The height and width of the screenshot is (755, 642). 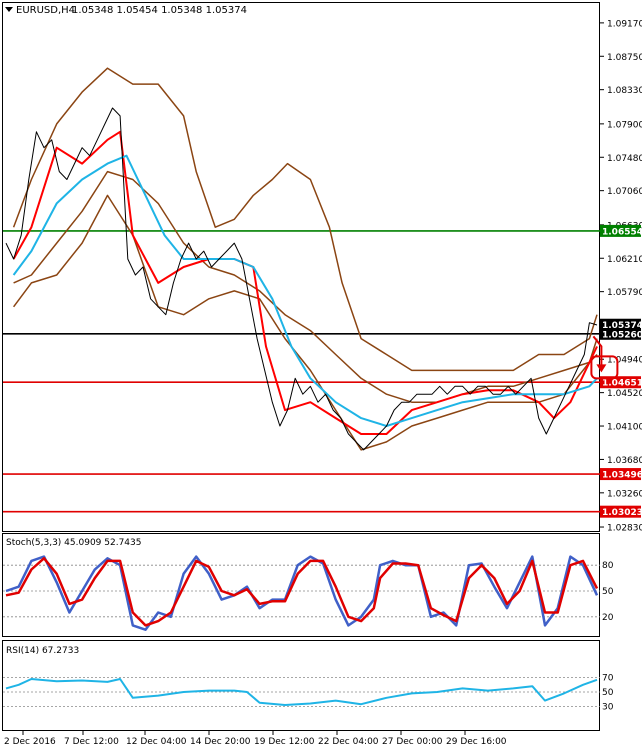 What do you see at coordinates (608, 566) in the screenshot?
I see `stoch-tick-label: 80` at bounding box center [608, 566].